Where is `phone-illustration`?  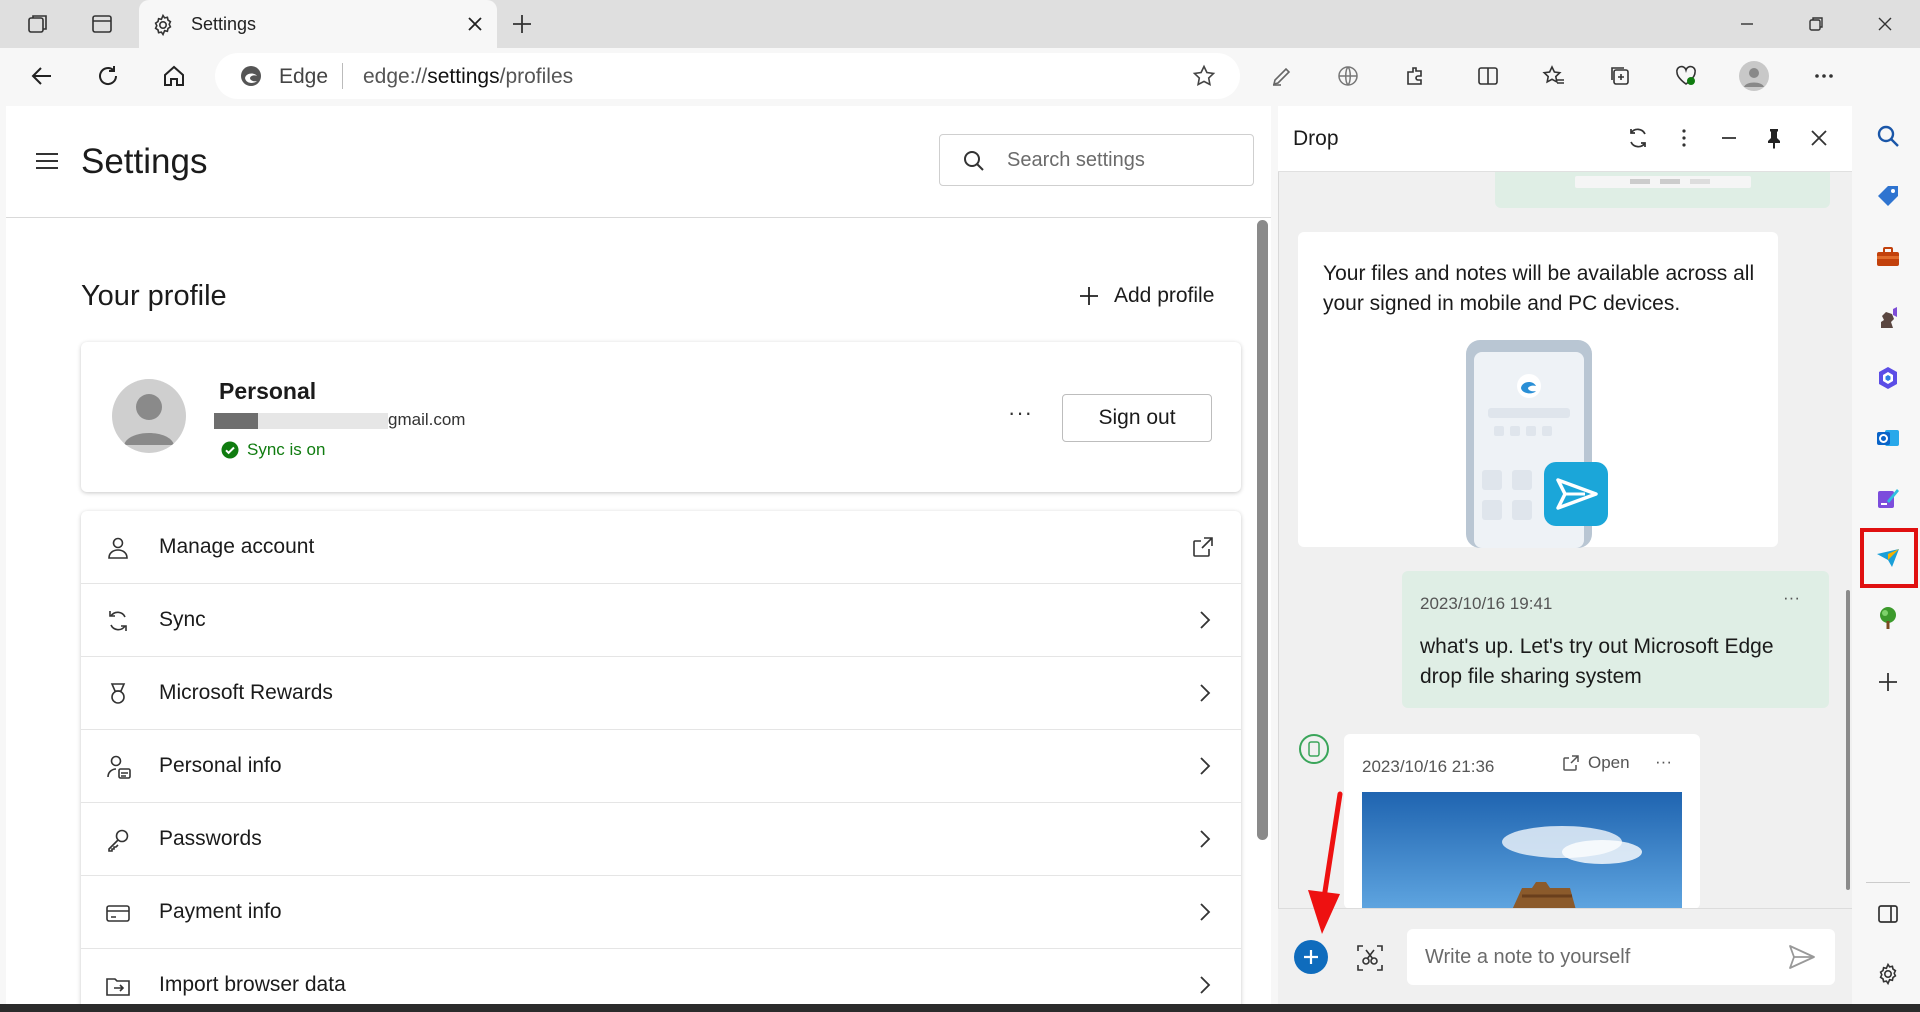
phone-illustration is located at coordinates (1546, 444).